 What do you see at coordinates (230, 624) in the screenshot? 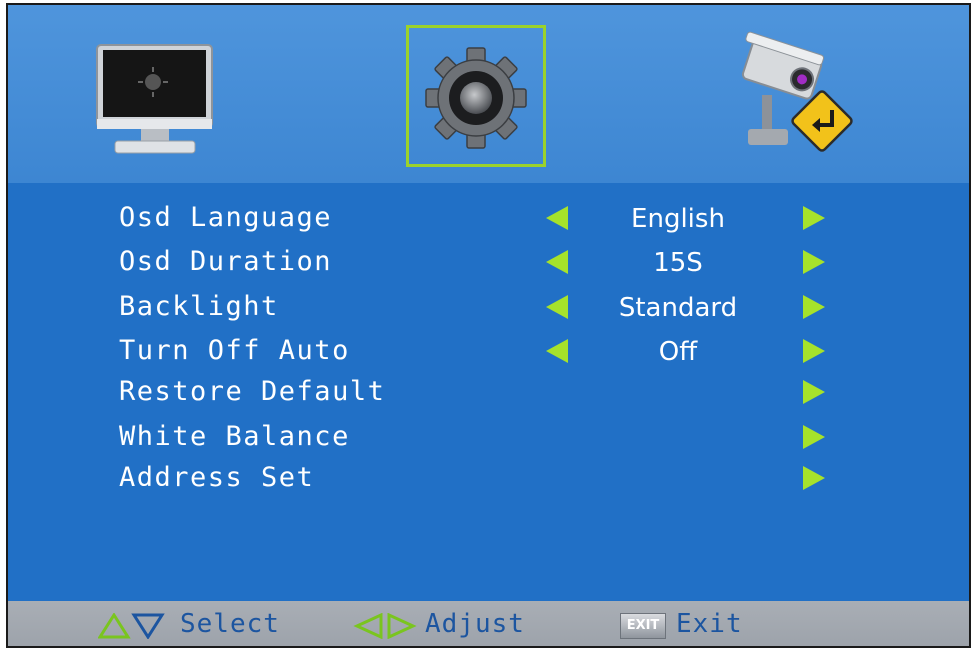
I see `select-hint: Select` at bounding box center [230, 624].